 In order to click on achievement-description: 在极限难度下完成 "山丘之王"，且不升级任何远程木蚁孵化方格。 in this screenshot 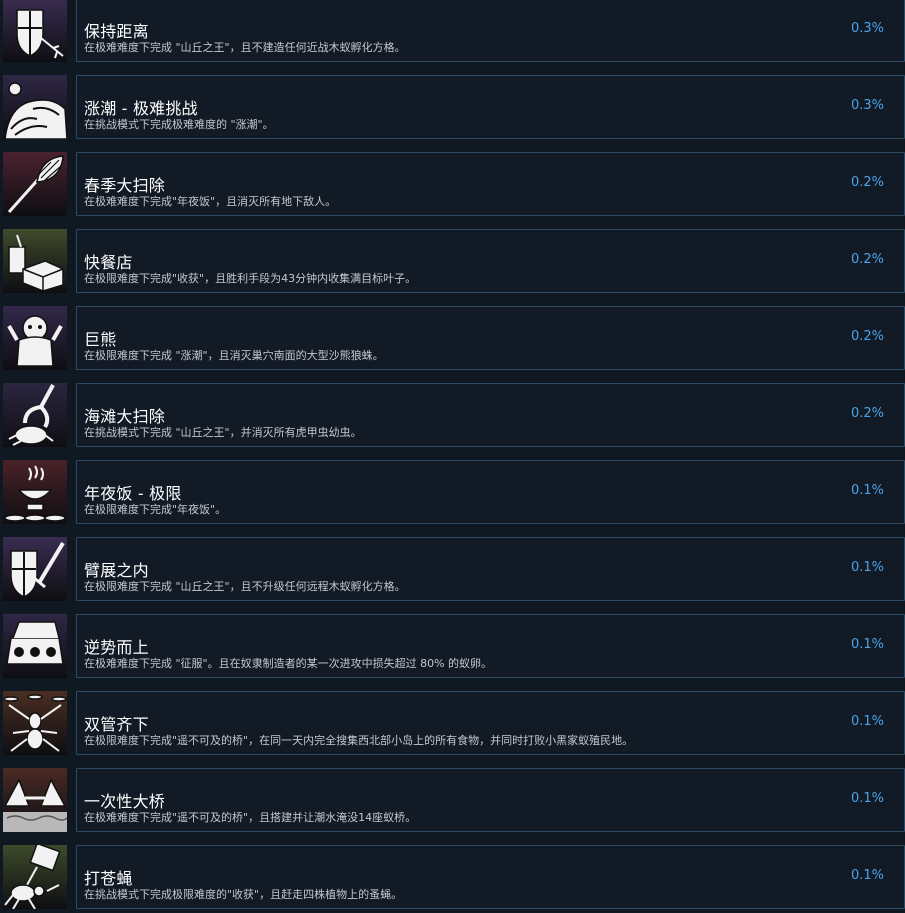, I will do `click(245, 586)`.